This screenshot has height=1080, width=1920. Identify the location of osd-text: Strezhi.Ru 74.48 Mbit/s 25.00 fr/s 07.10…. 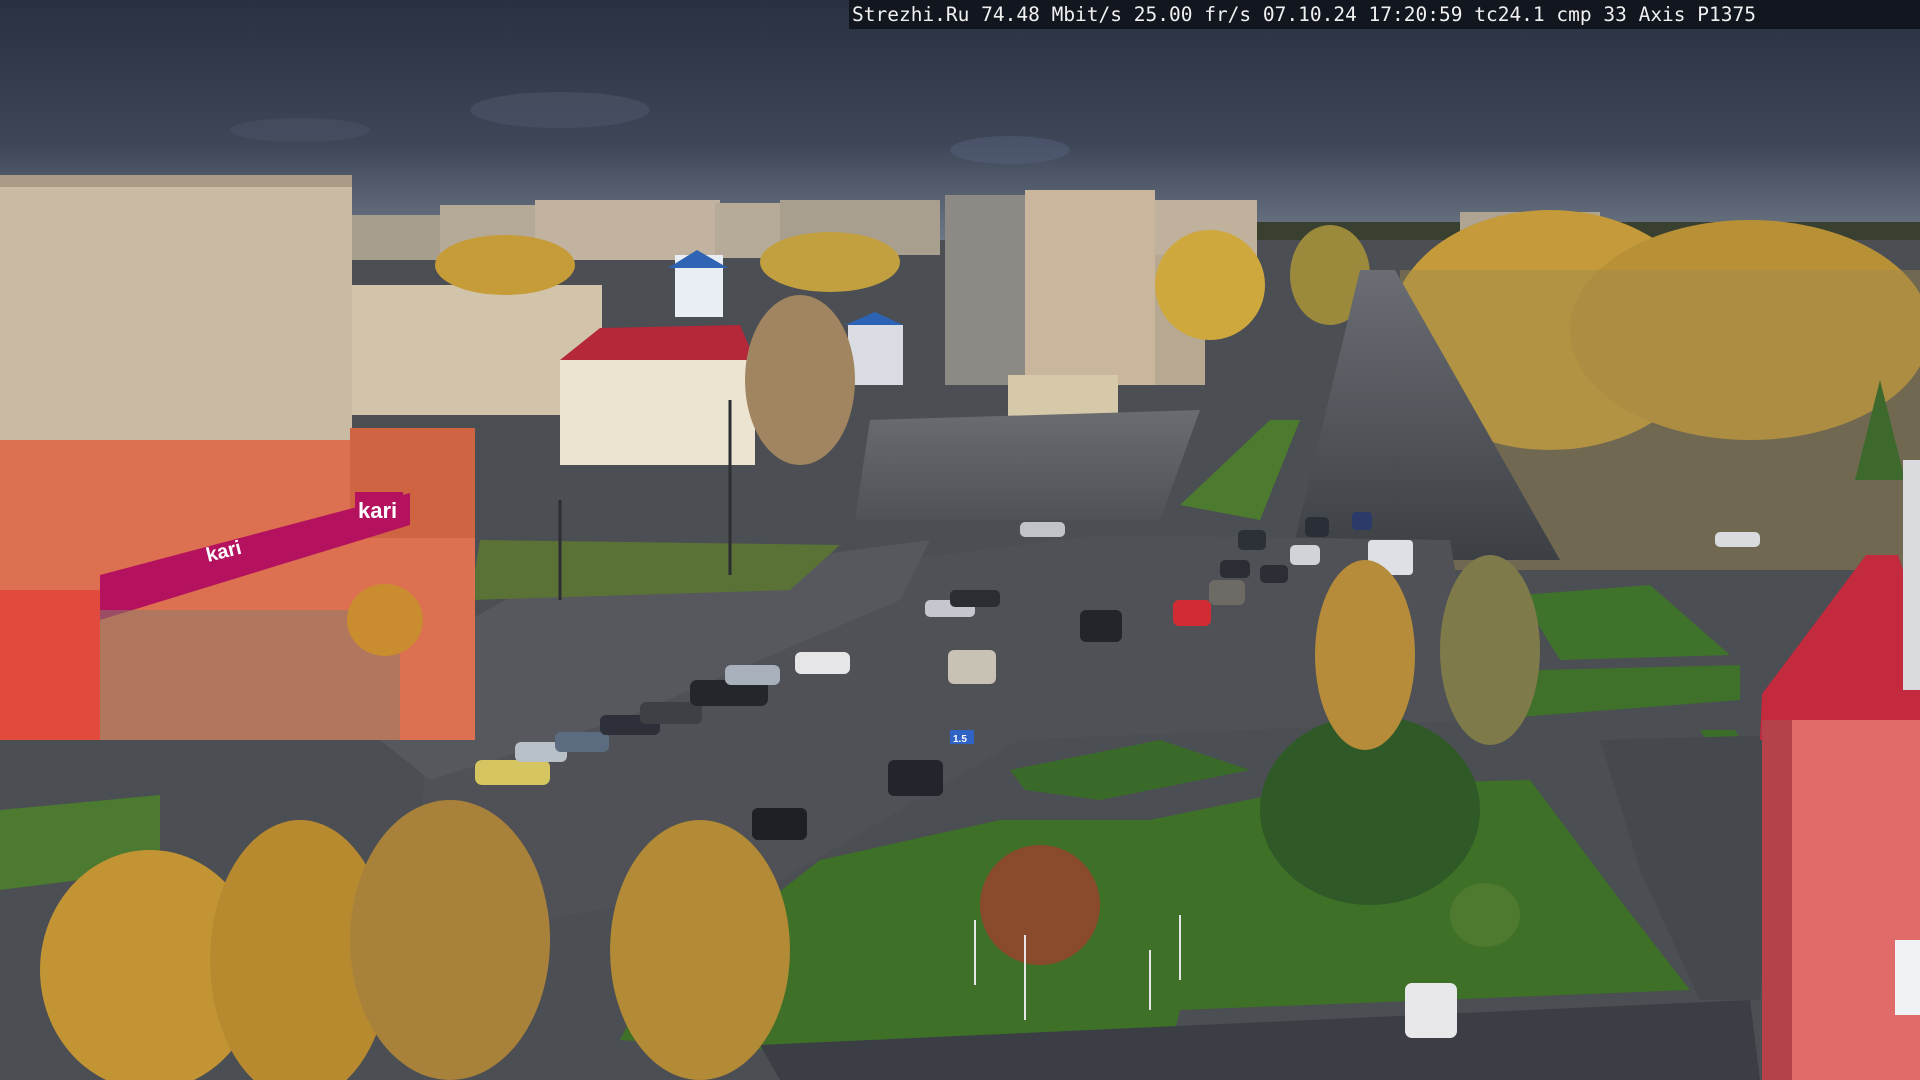
(1304, 14).